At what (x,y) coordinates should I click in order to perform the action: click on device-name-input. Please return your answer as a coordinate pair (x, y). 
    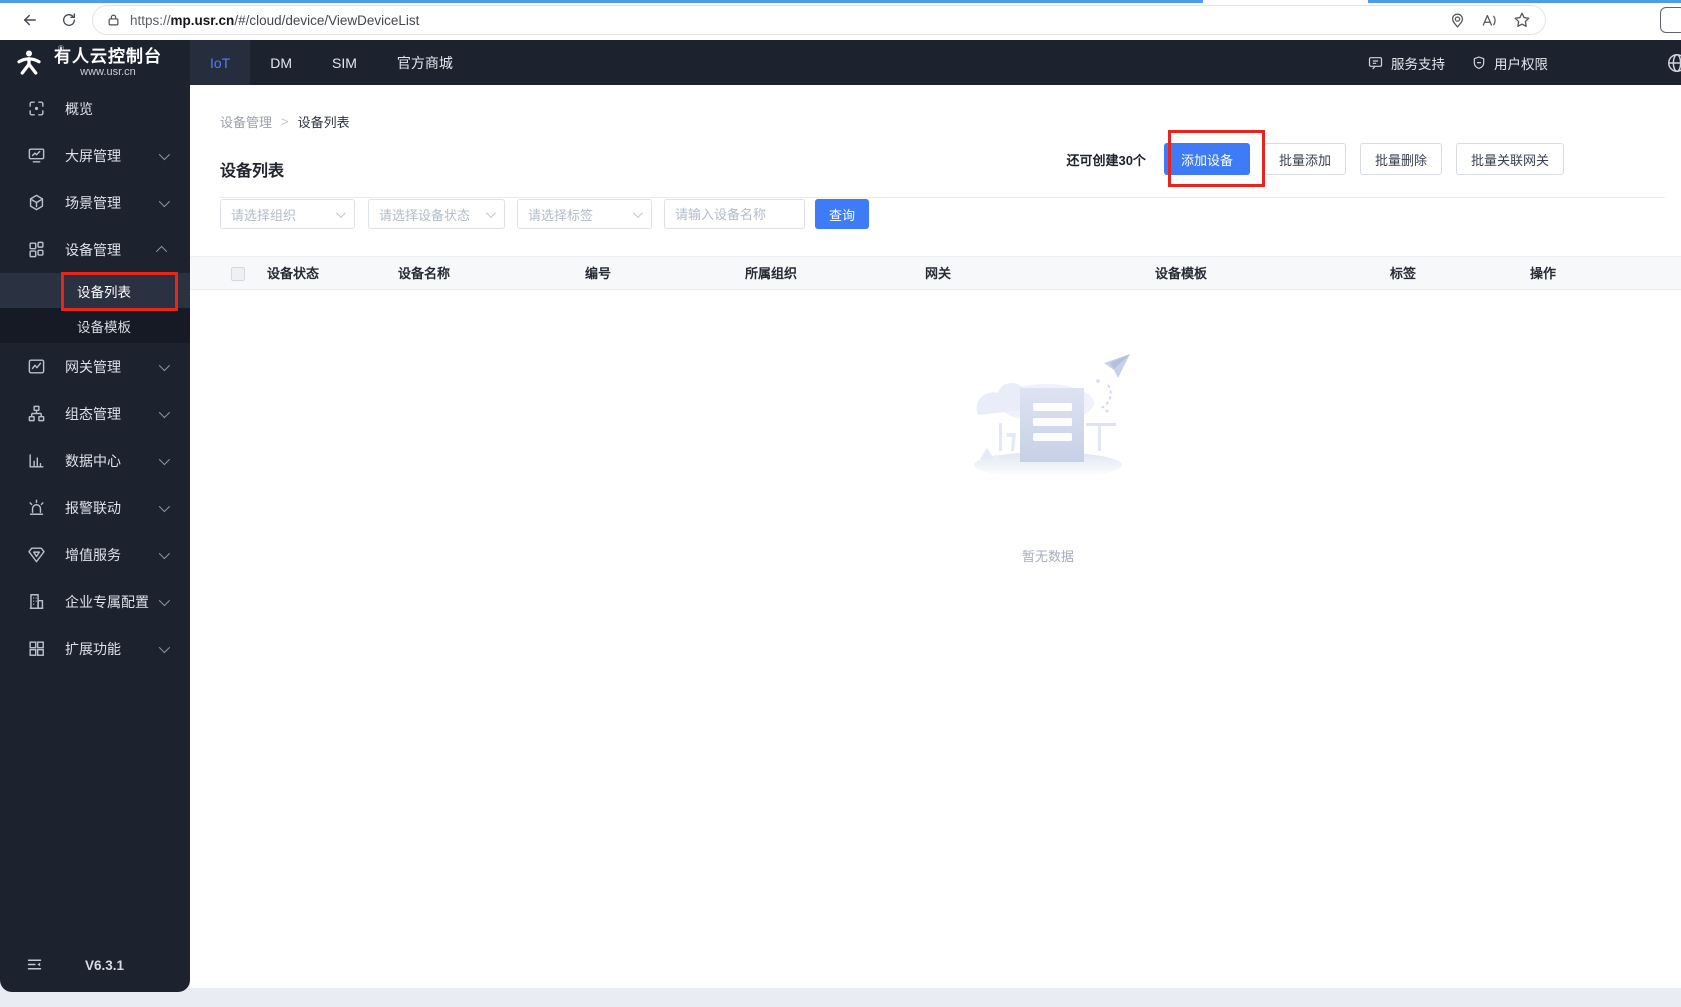
    Looking at the image, I should click on (734, 214).